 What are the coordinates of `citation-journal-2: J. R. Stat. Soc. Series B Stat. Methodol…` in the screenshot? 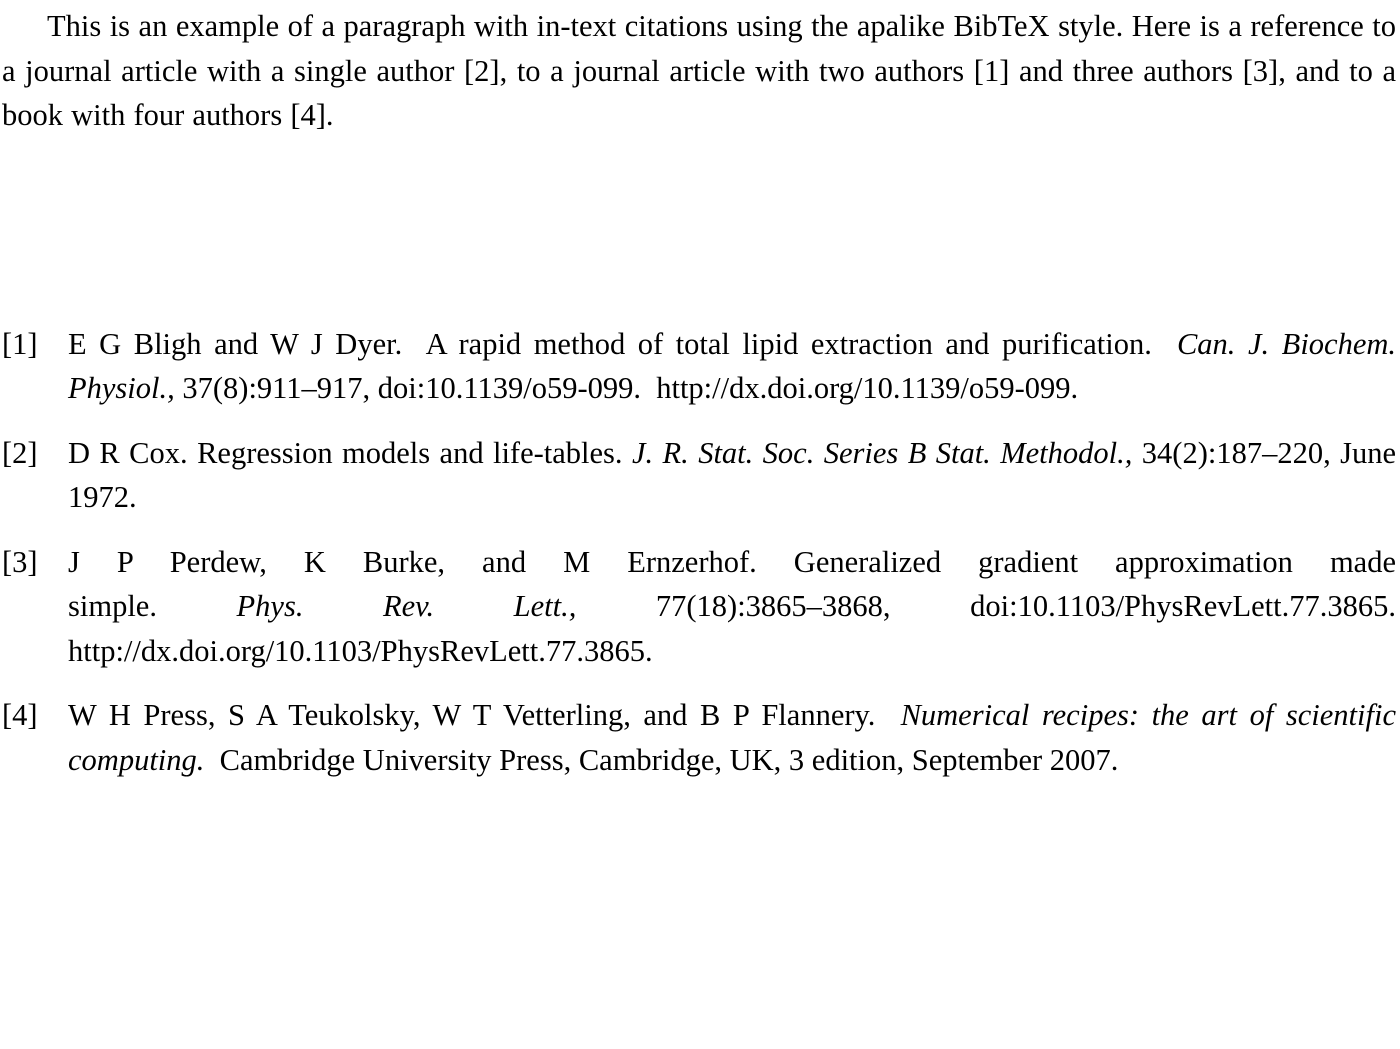 It's located at (882, 452).